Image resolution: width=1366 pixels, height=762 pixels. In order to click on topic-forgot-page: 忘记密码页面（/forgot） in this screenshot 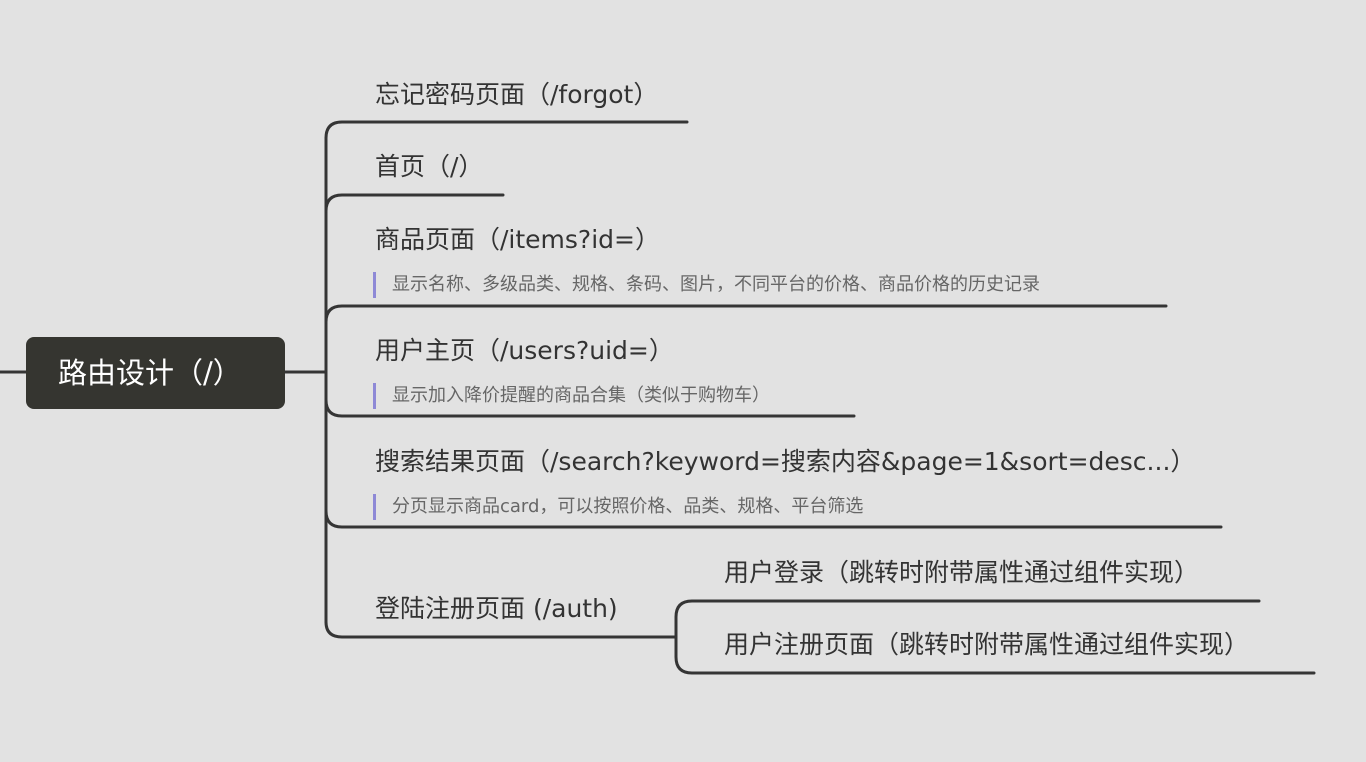, I will do `click(516, 95)`.